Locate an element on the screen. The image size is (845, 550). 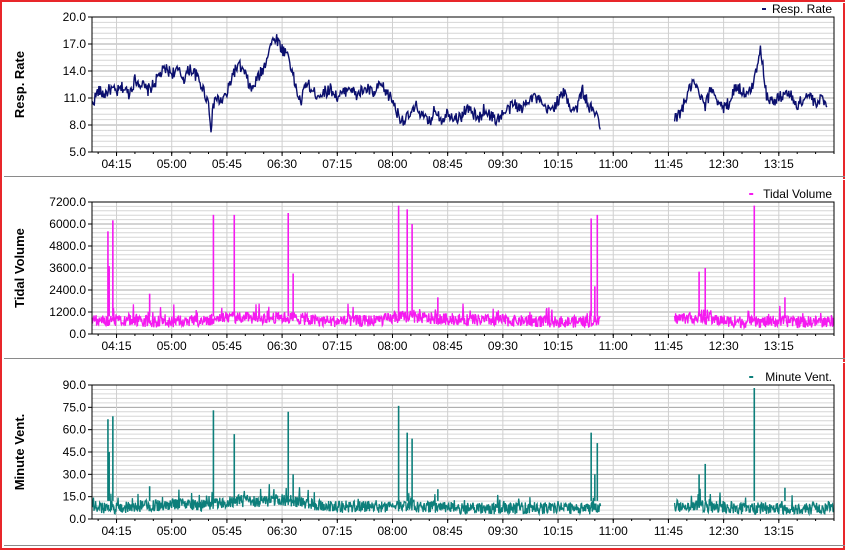
y-tick-label: 3600.0 is located at coordinates (67, 268).